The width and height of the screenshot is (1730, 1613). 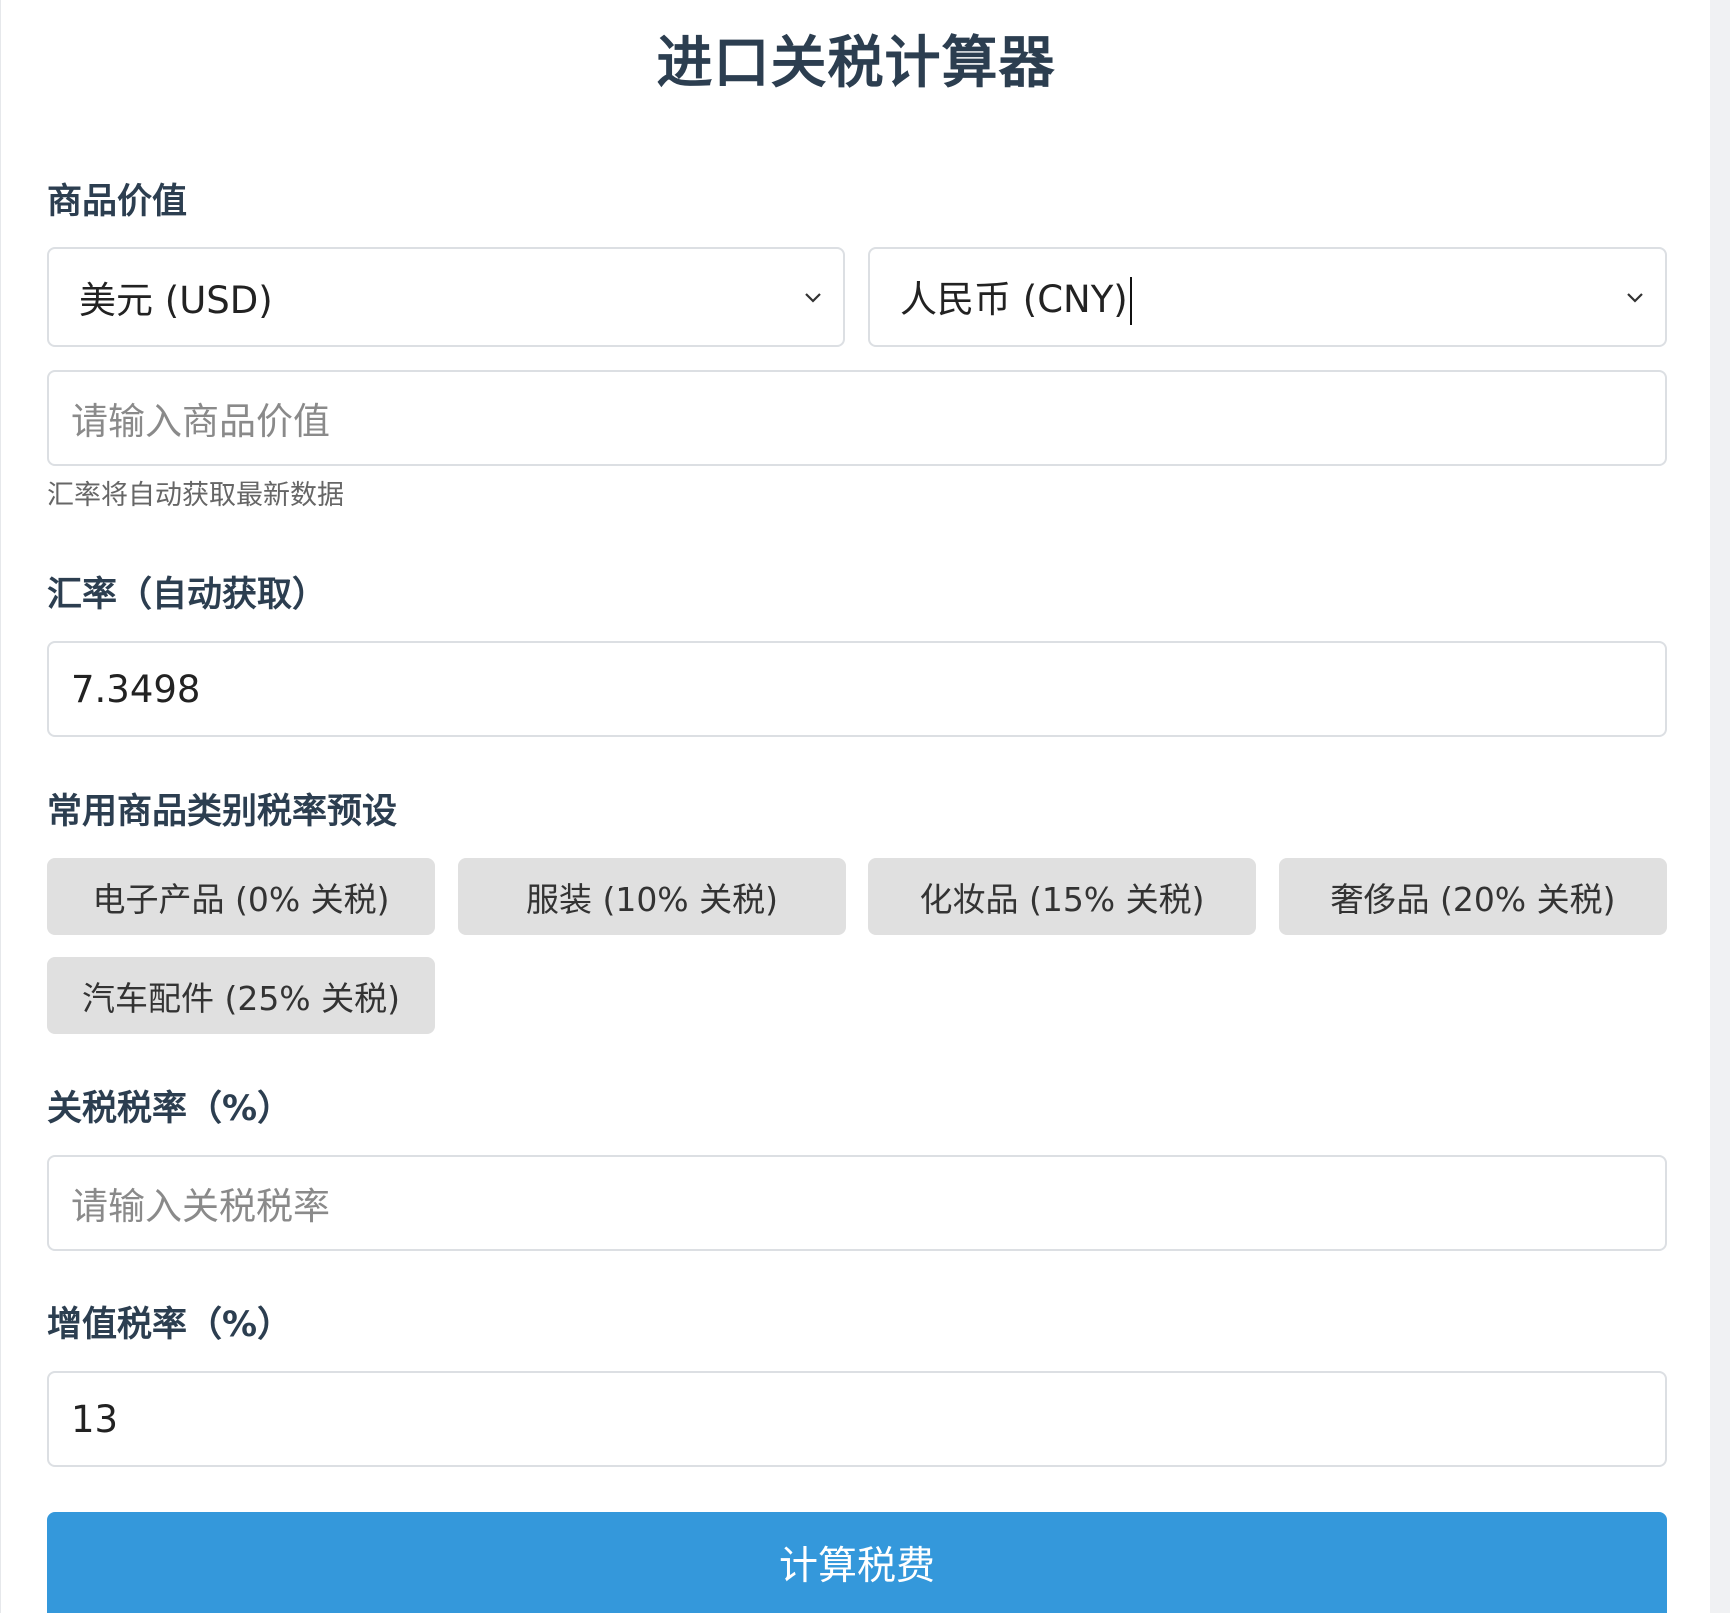 I want to click on calculate-button: 计算税费, so click(x=857, y=1562).